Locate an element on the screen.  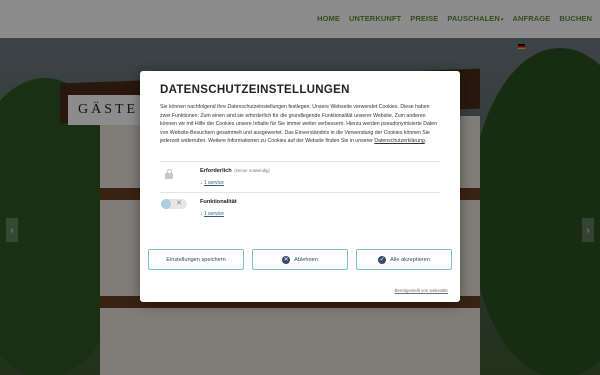
powered-by-link: Bereitgestellt von webexBK is located at coordinates (421, 290).